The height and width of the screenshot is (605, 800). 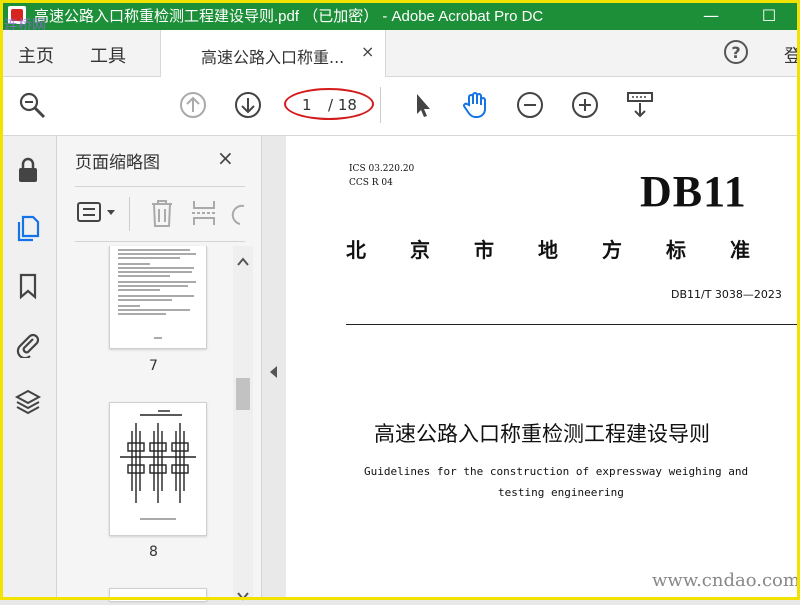 What do you see at coordinates (243, 261) in the screenshot?
I see `scroll-up-icon` at bounding box center [243, 261].